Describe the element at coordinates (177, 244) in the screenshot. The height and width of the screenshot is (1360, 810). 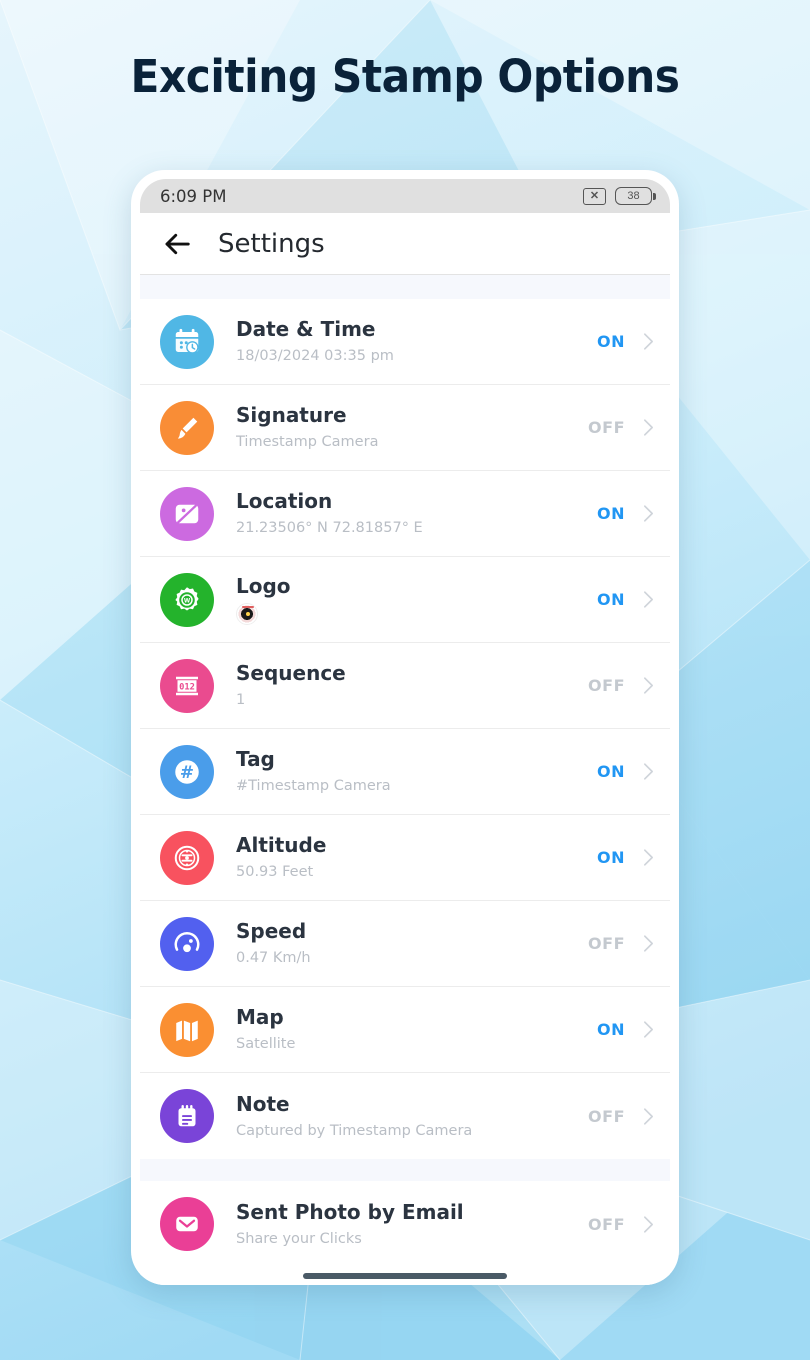
I see `back-arrow-icon` at that location.